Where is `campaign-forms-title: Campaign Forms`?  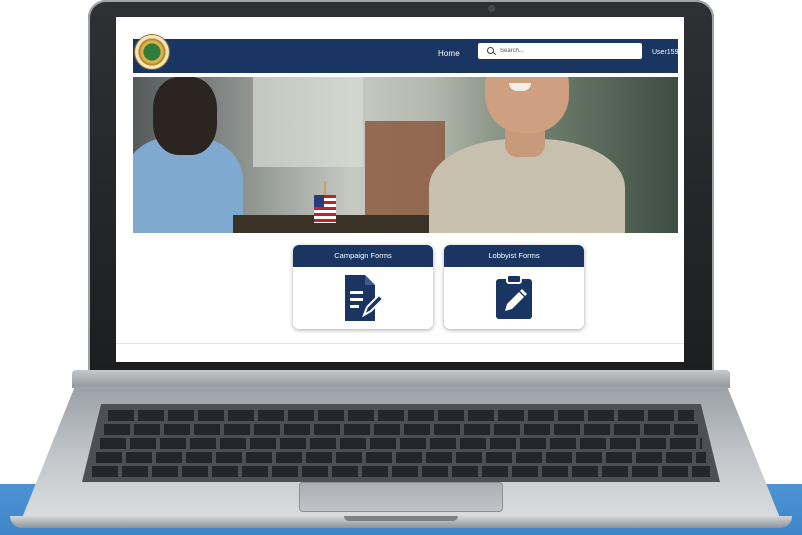 campaign-forms-title: Campaign Forms is located at coordinates (363, 256).